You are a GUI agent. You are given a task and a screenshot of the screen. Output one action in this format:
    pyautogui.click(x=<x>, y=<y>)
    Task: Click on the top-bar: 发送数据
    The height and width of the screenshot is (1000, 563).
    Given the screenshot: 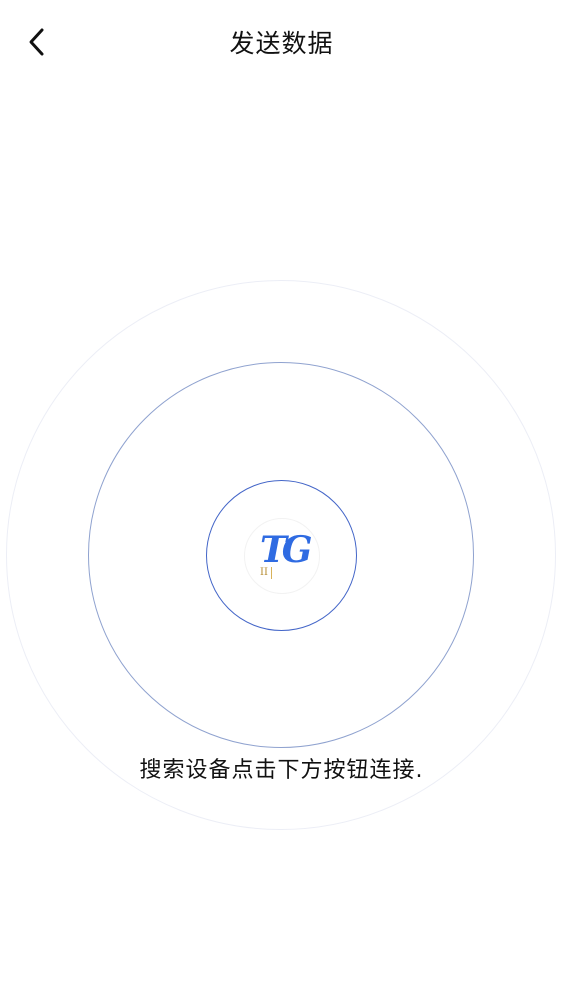 What is the action you would take?
    pyautogui.click(x=281, y=42)
    